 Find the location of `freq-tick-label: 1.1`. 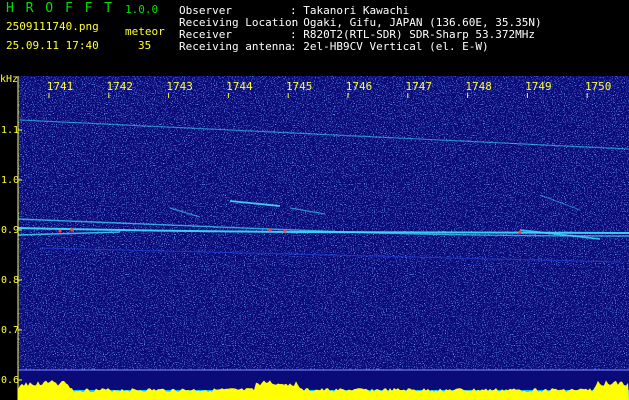

freq-tick-label: 1.1 is located at coordinates (10, 130).